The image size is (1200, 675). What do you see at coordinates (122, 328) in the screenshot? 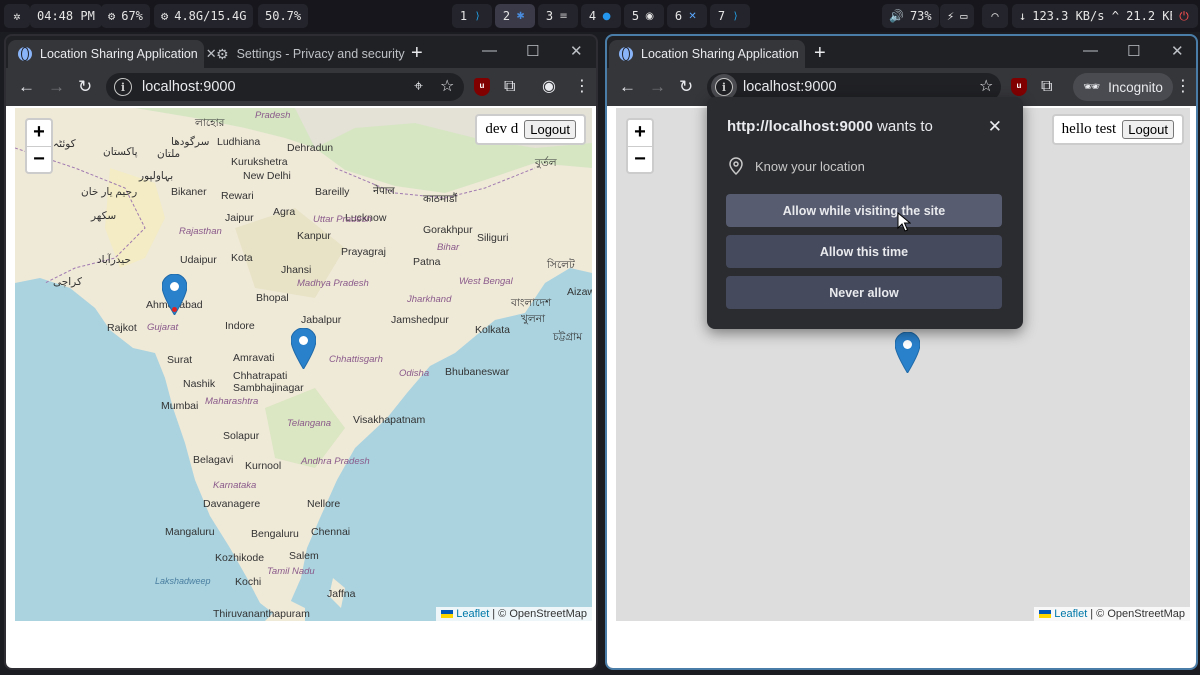
I see `city-label: Rajkot` at bounding box center [122, 328].